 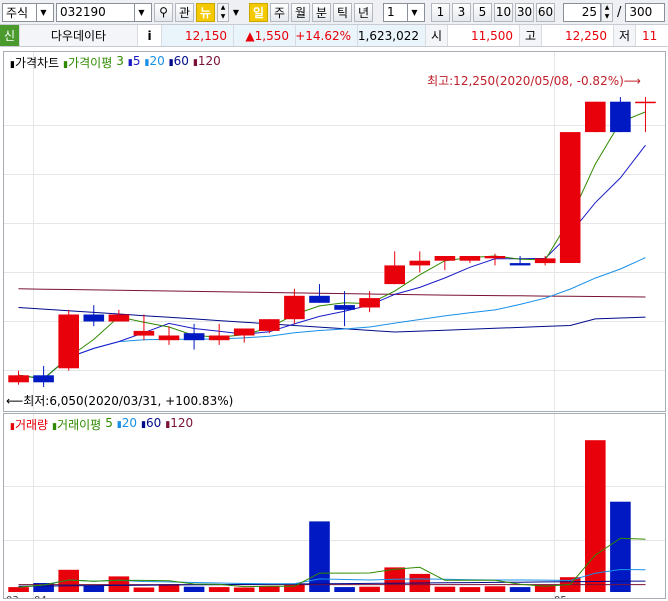 I want to click on legend-vma20: ▮20, so click(x=127, y=423).